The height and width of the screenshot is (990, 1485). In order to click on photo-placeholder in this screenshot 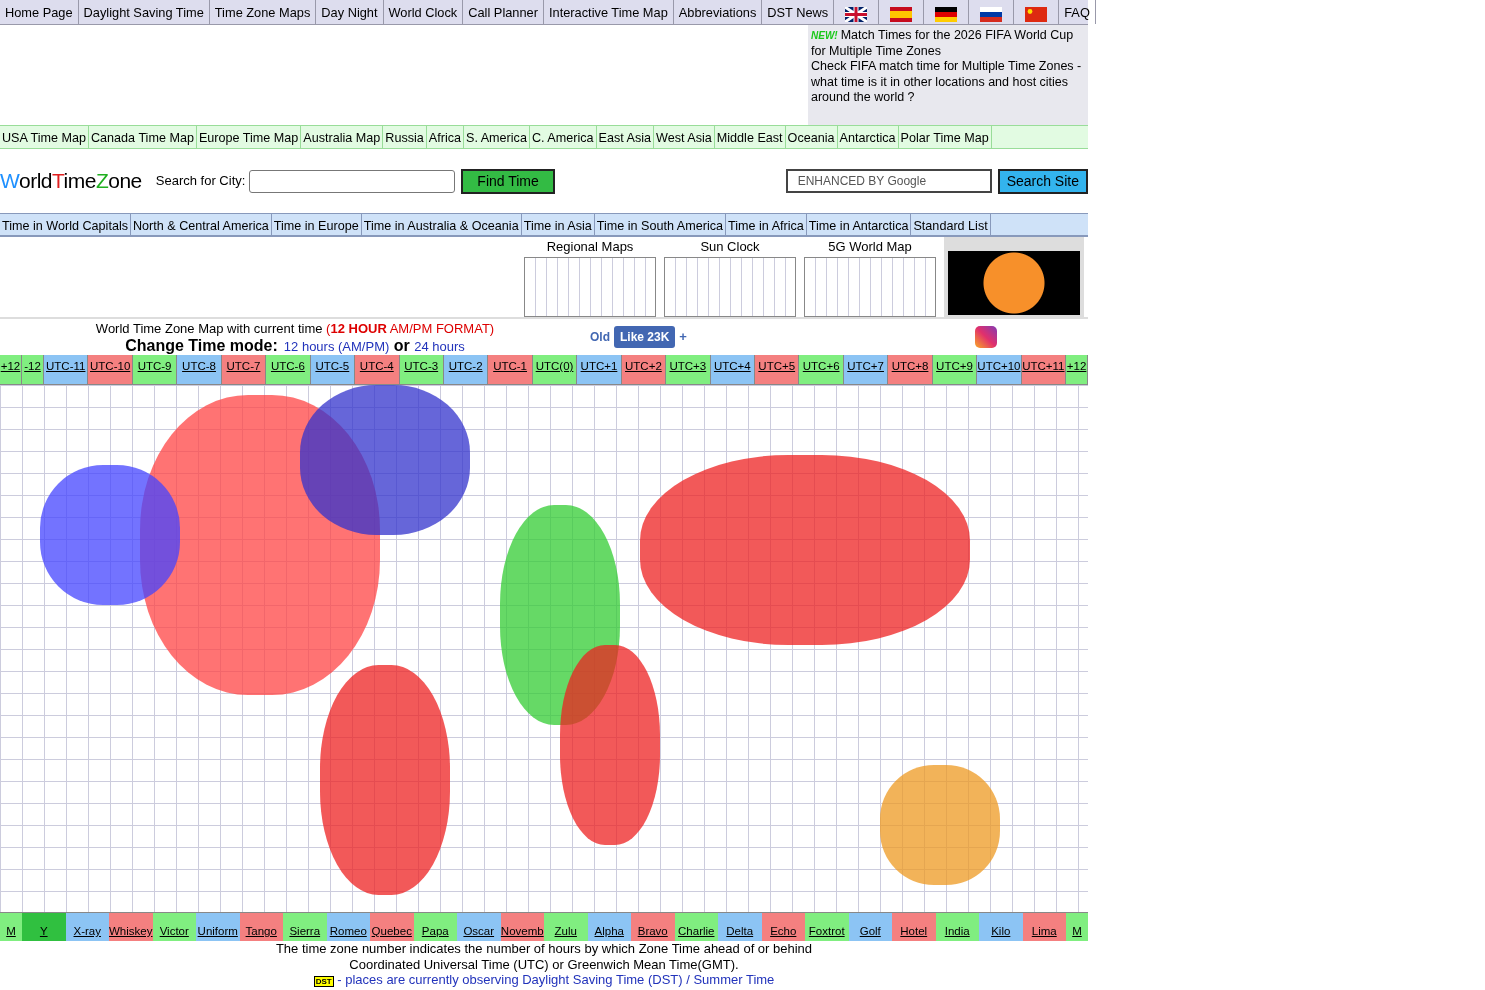, I will do `click(1014, 283)`.